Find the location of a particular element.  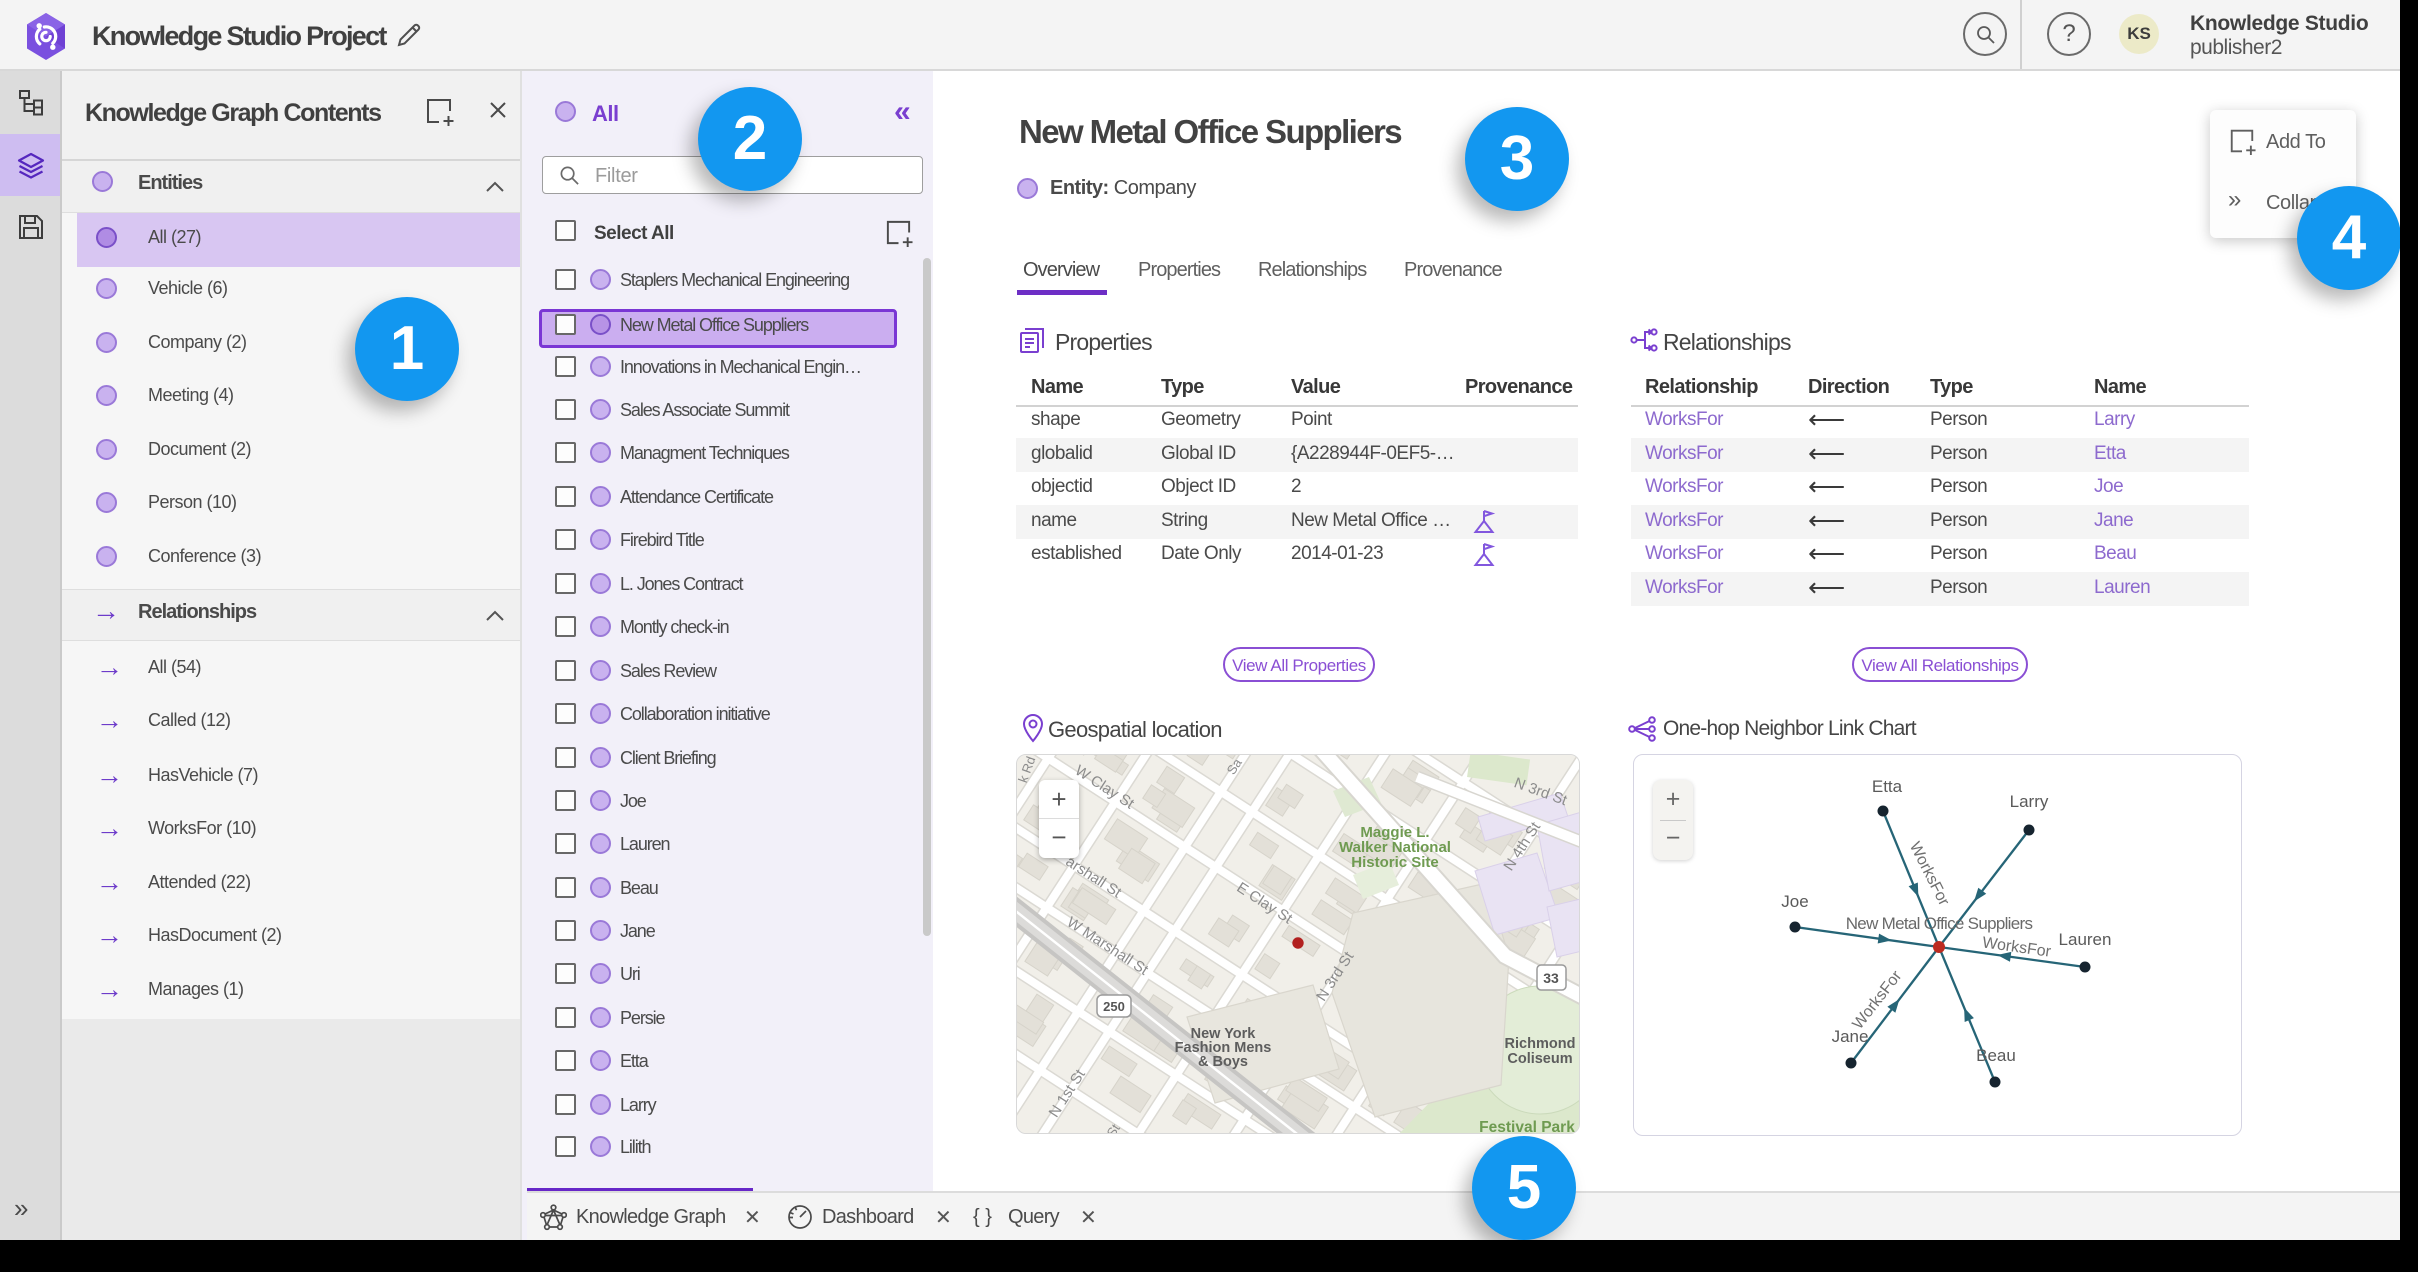

svg-text: Coliseum is located at coordinates (1539, 1059).